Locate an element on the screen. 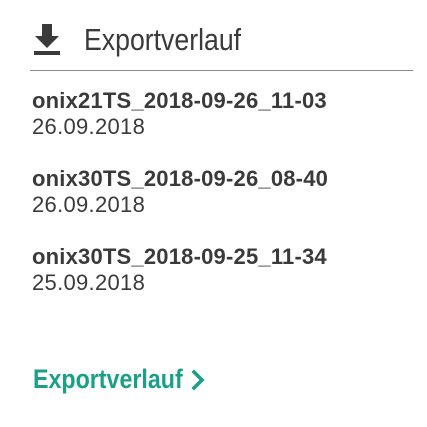 Image resolution: width=427 pixels, height=427 pixels. export-history-link-label: Exportverlauf is located at coordinates (108, 379).